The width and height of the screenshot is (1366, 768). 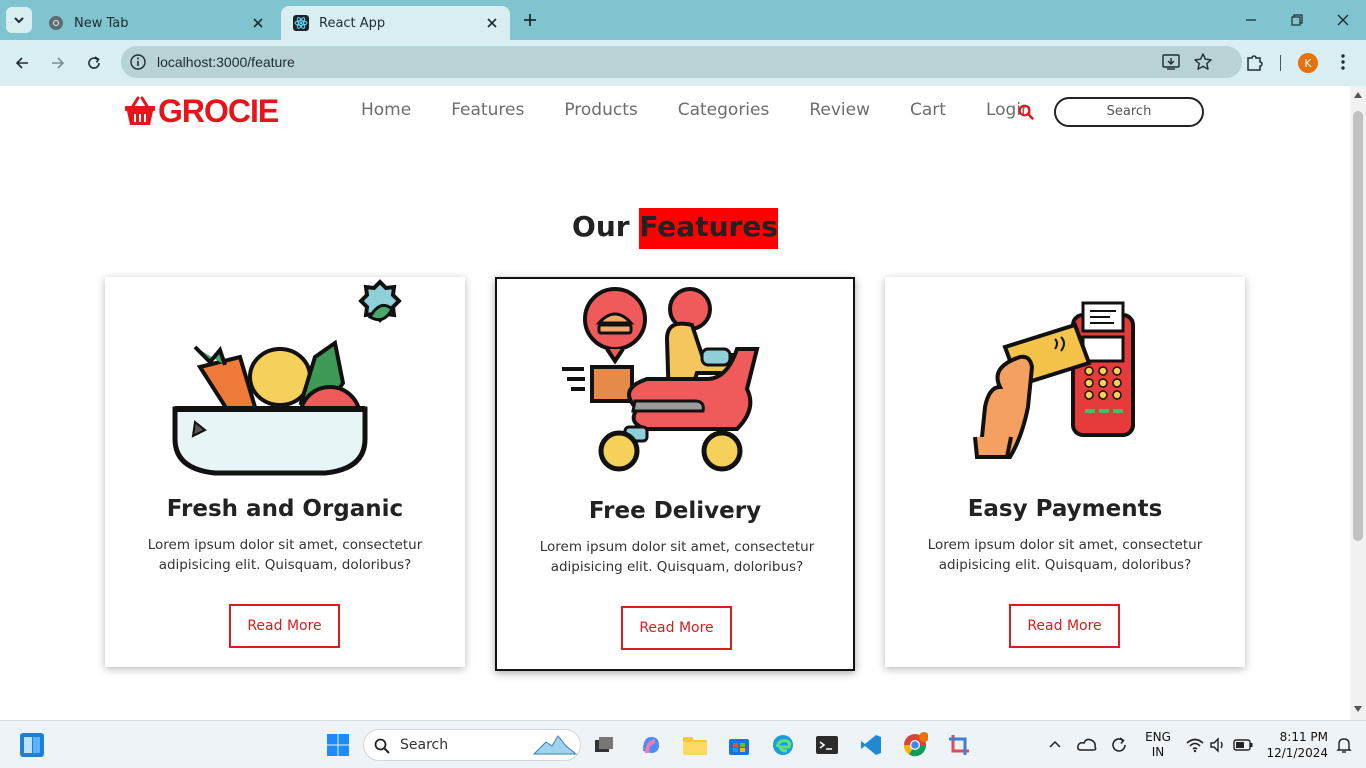 I want to click on vegetables-basket-illustration, so click(x=287, y=377).